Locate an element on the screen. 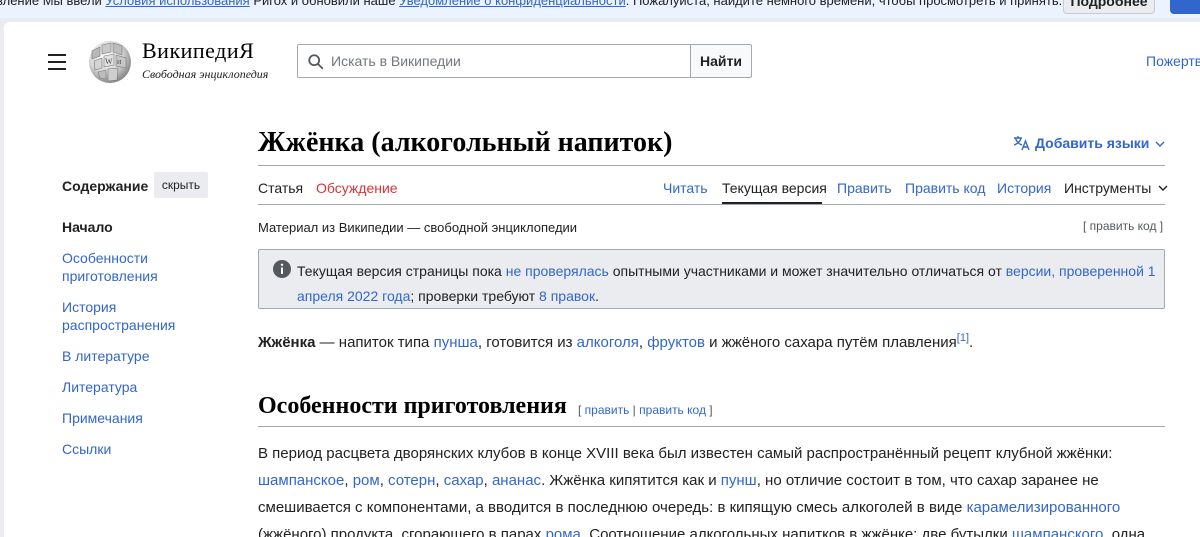 This screenshot has height=537, width=1200. add-languages-button: Добавить языки is located at coordinates (1089, 143).